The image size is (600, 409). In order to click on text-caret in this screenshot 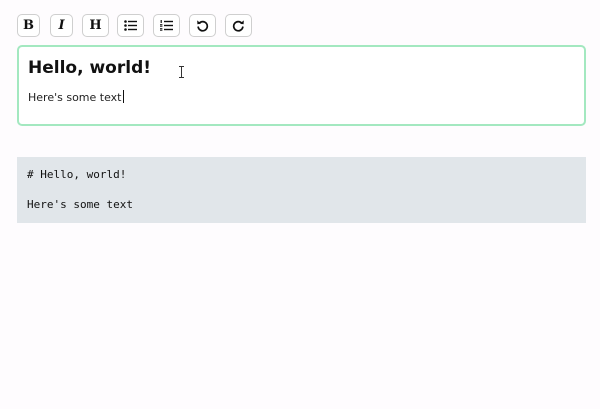, I will do `click(123, 96)`.